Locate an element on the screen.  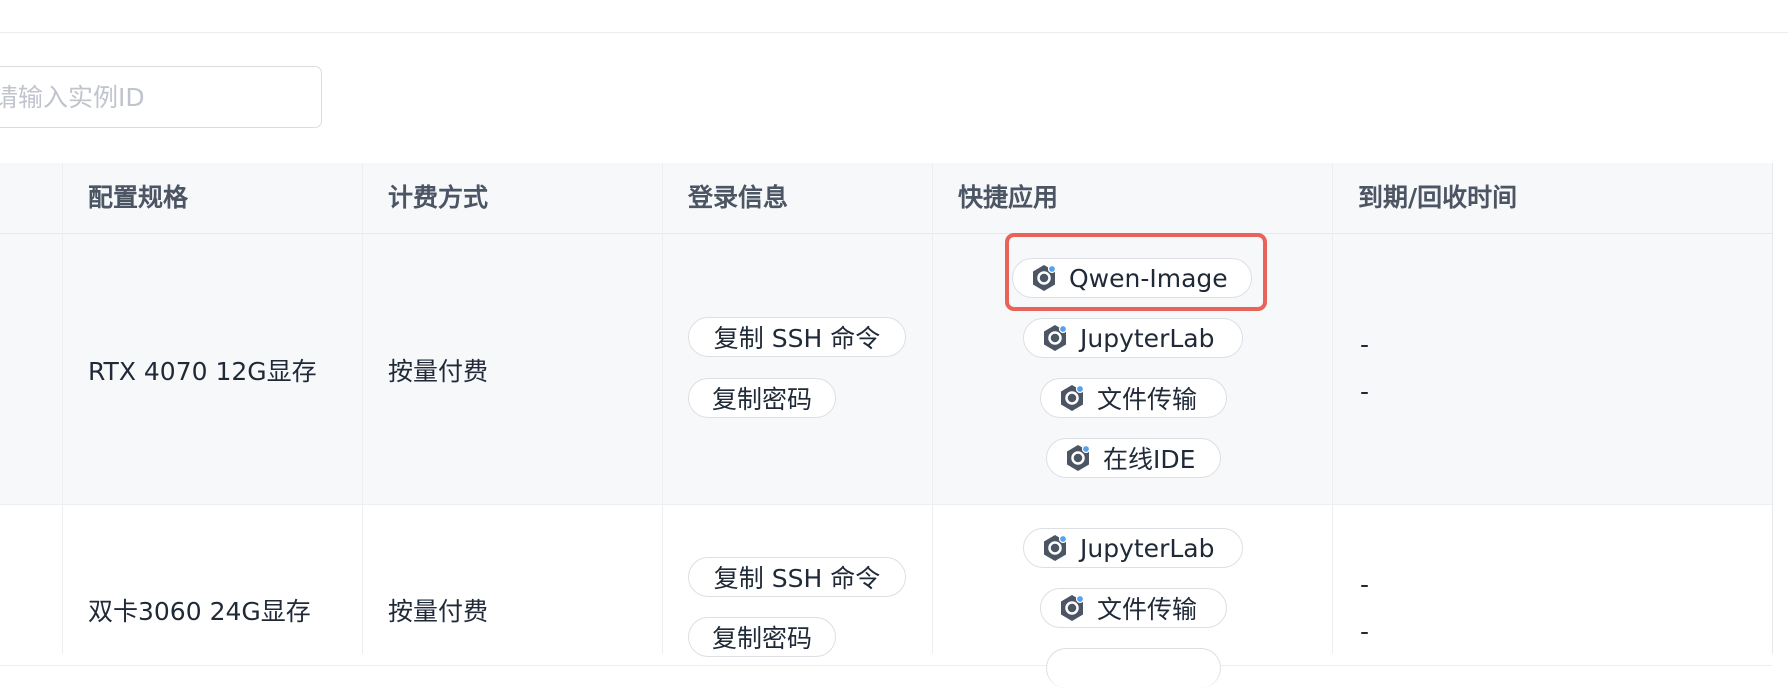
instance-id-search is located at coordinates (161, 97).